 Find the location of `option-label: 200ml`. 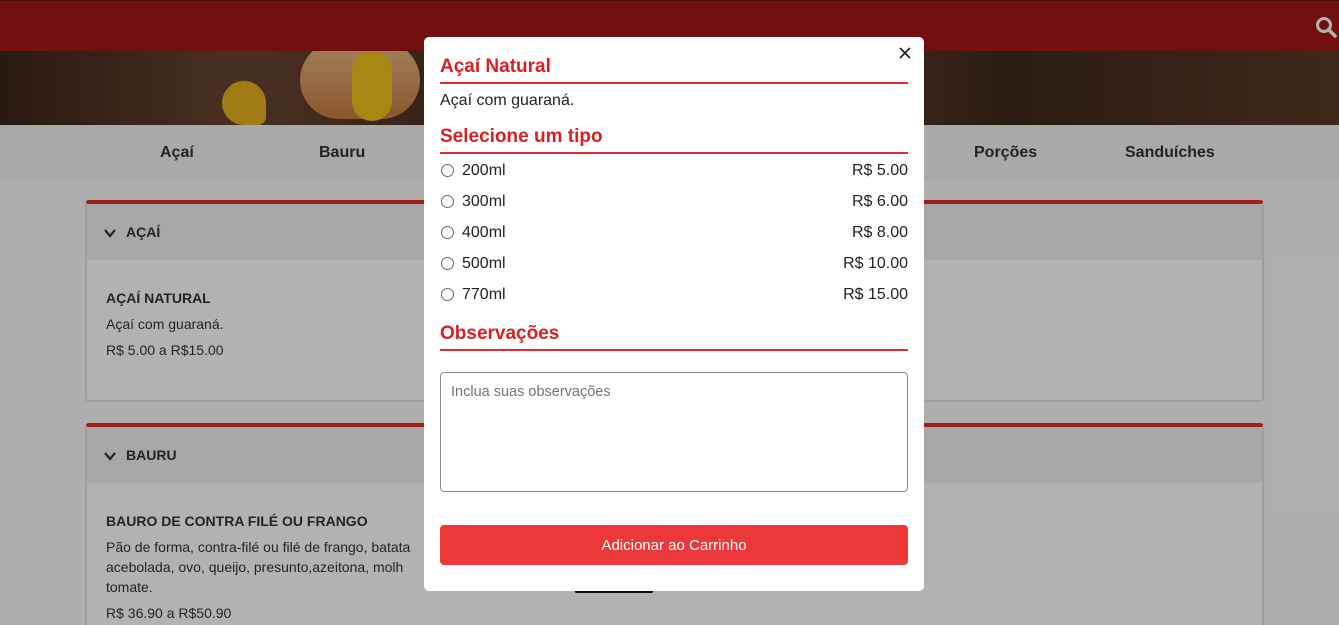

option-label: 200ml is located at coordinates (484, 170).